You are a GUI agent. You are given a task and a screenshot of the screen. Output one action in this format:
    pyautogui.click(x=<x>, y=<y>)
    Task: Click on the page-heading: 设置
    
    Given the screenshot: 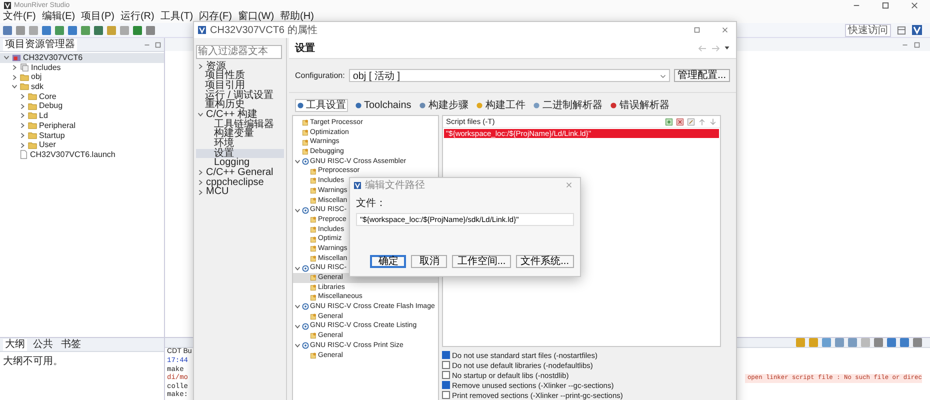 What is the action you would take?
    pyautogui.click(x=305, y=48)
    